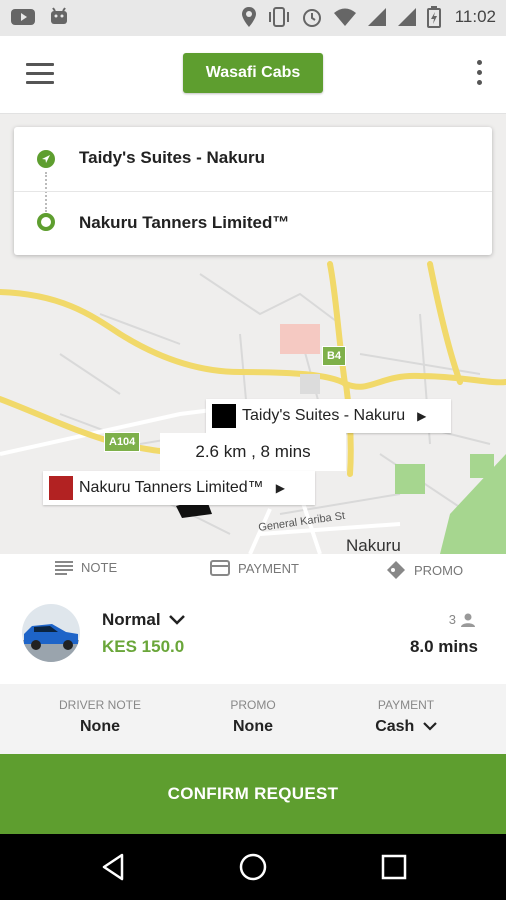 Image resolution: width=506 pixels, height=900 pixels. I want to click on tab-note: NOTE, so click(86, 567).